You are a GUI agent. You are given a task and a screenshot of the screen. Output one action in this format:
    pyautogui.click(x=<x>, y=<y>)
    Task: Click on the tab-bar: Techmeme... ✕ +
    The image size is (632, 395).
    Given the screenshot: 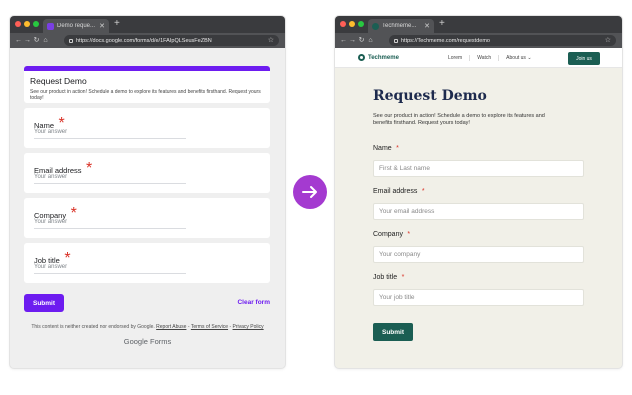 What is the action you would take?
    pyautogui.click(x=478, y=24)
    